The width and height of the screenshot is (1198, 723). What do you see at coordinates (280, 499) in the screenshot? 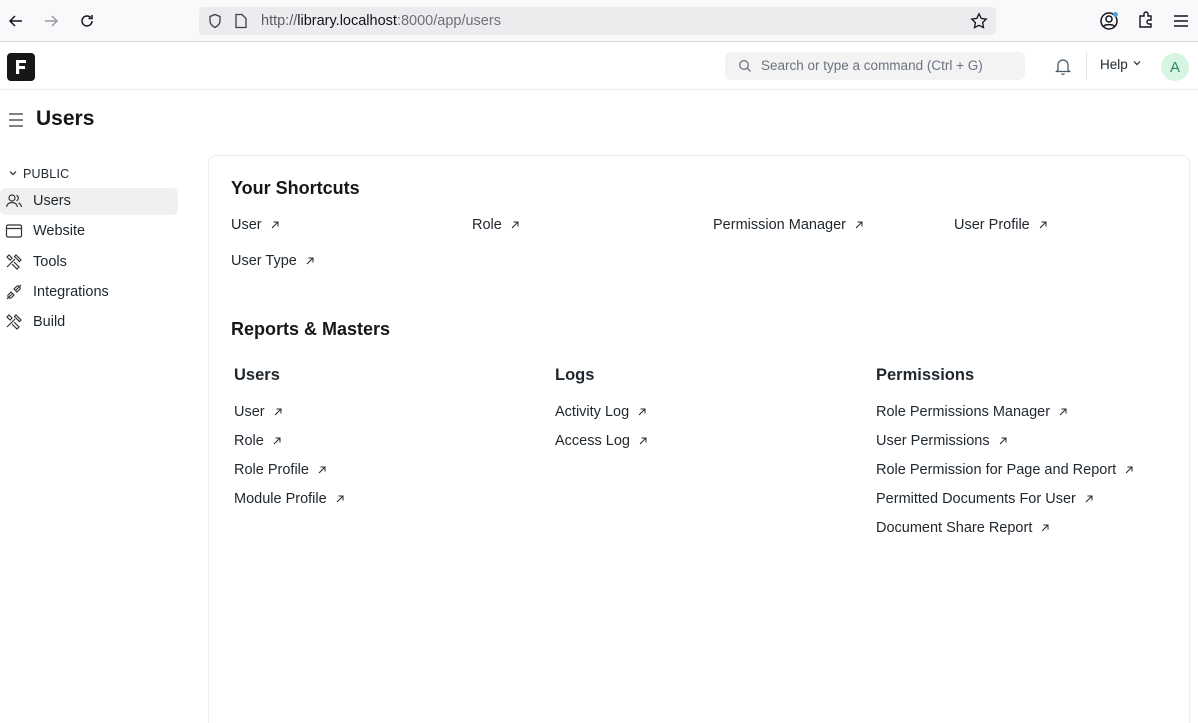
I see `report-link-label: Module Profile` at bounding box center [280, 499].